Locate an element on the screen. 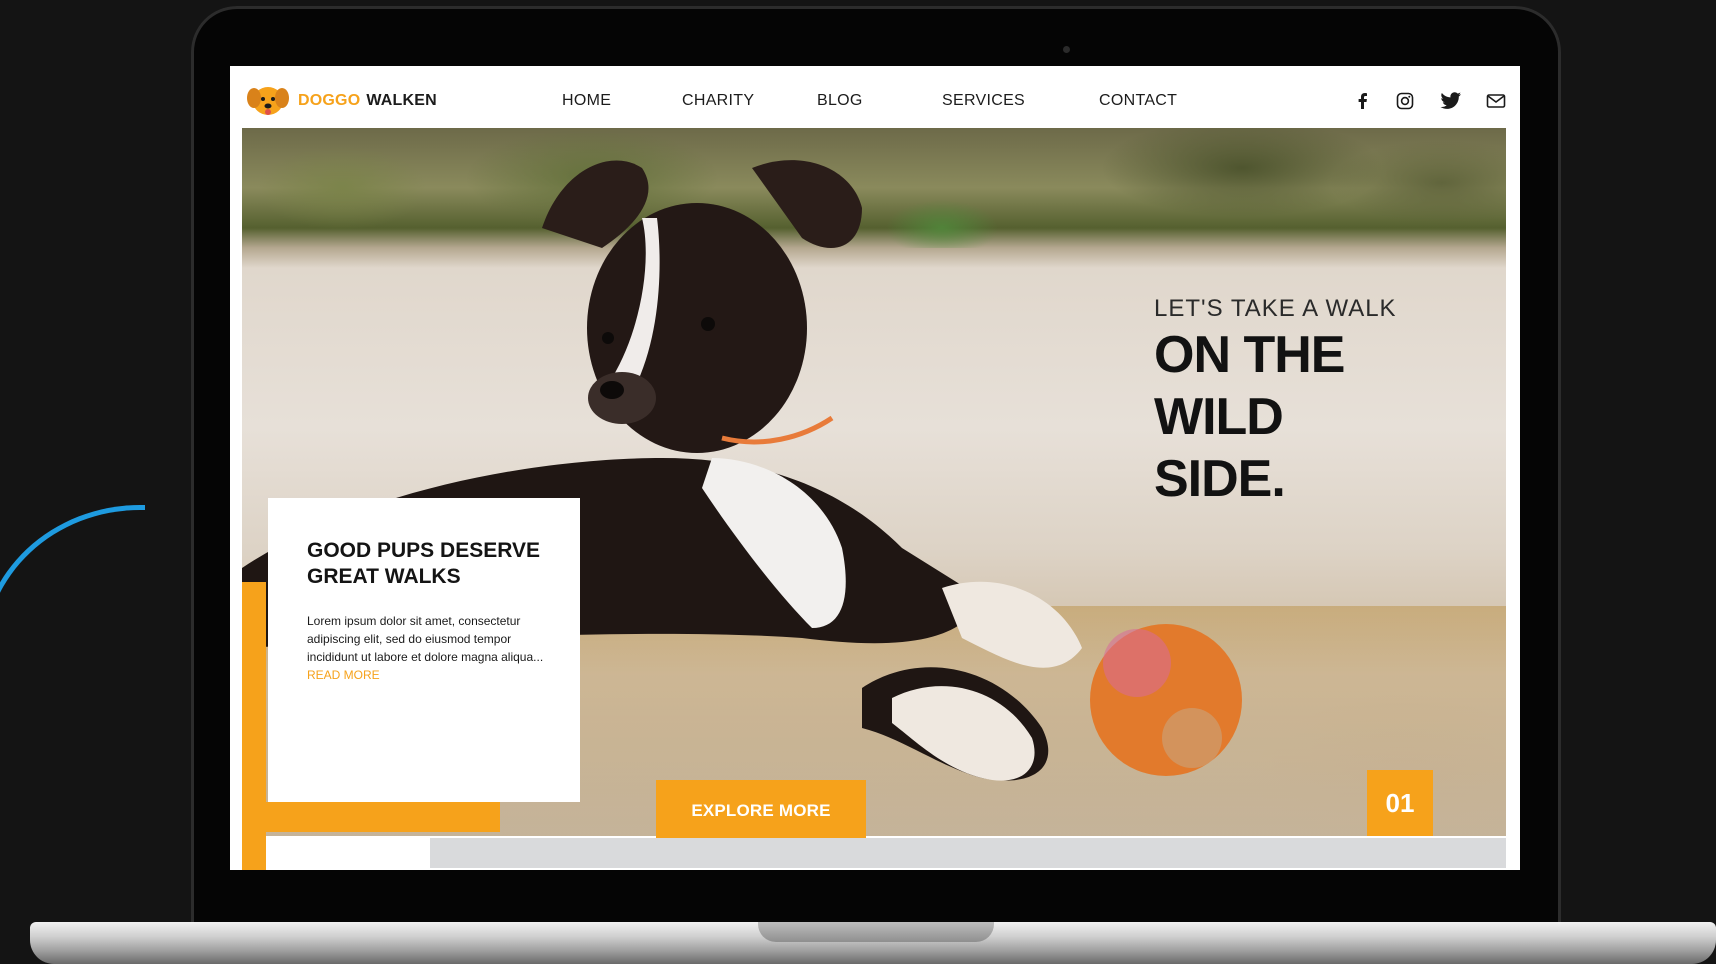 This screenshot has height=964, width=1716. accent-bar-bottom is located at coordinates (371, 817).